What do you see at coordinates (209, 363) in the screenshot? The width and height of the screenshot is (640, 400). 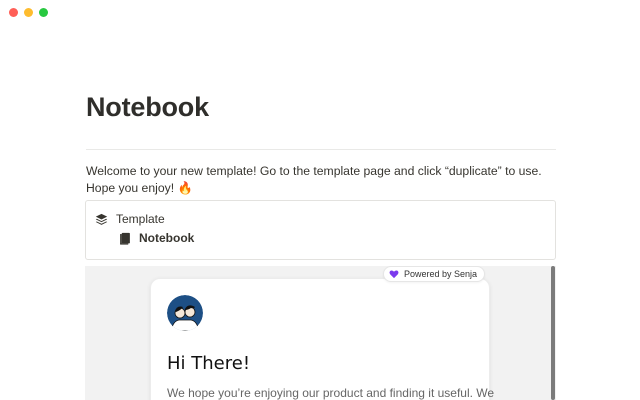 I see `card-title: Hi There!` at bounding box center [209, 363].